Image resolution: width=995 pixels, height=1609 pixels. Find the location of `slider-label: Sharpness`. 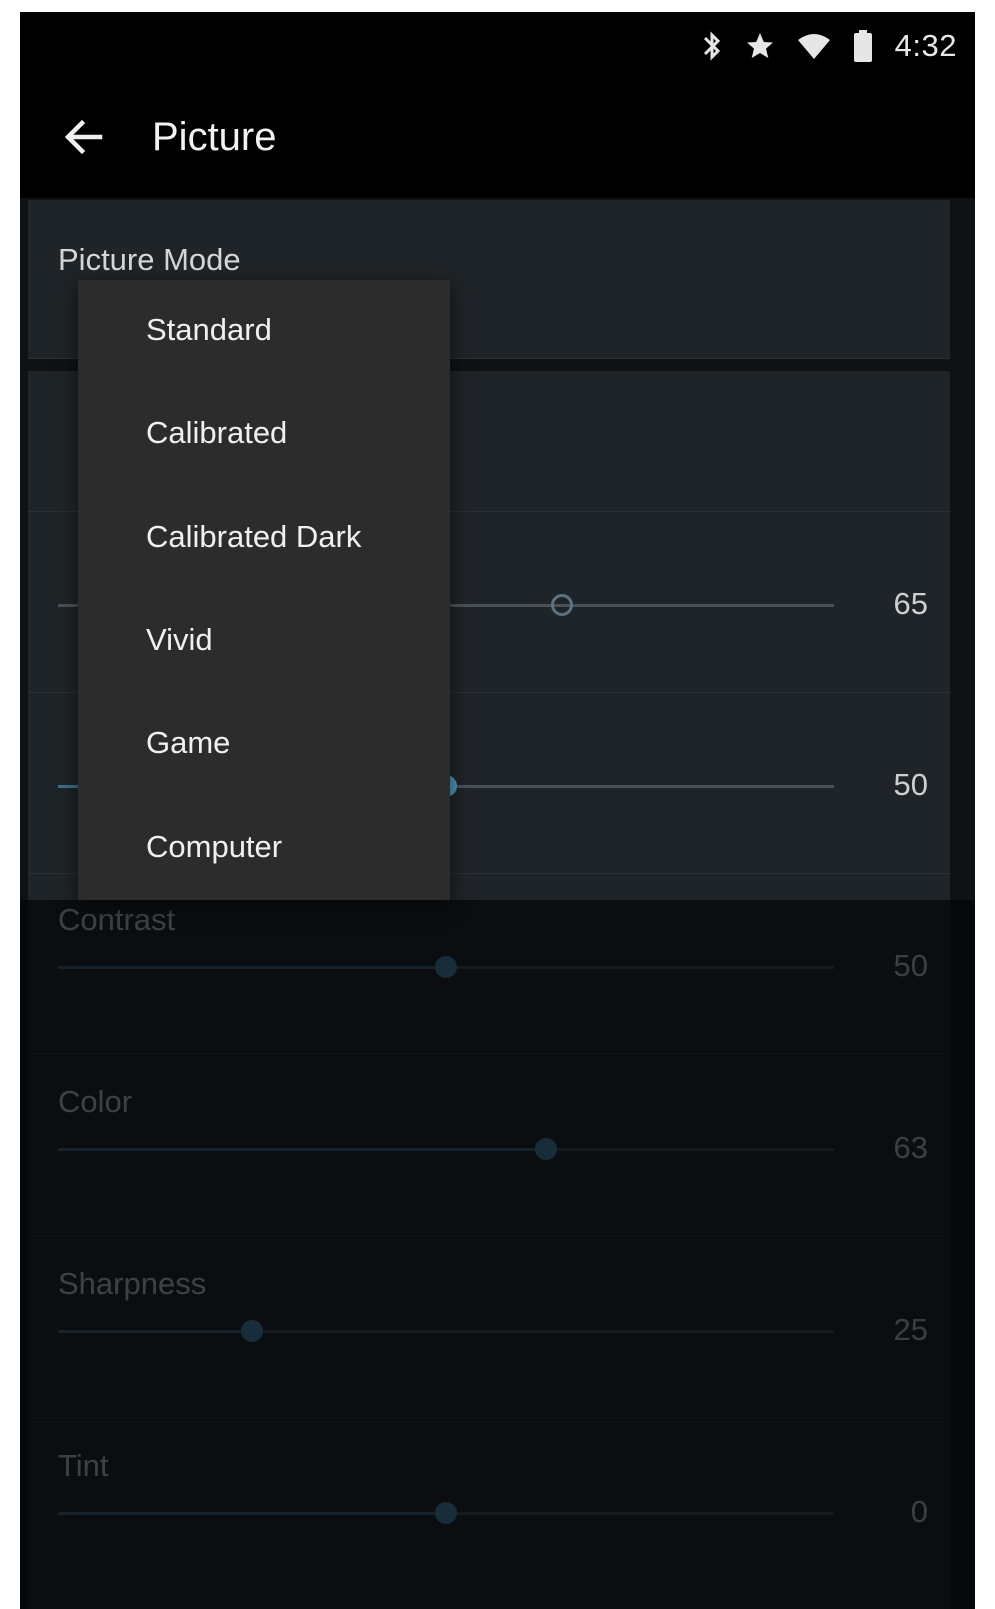

slider-label: Sharpness is located at coordinates (132, 1283).